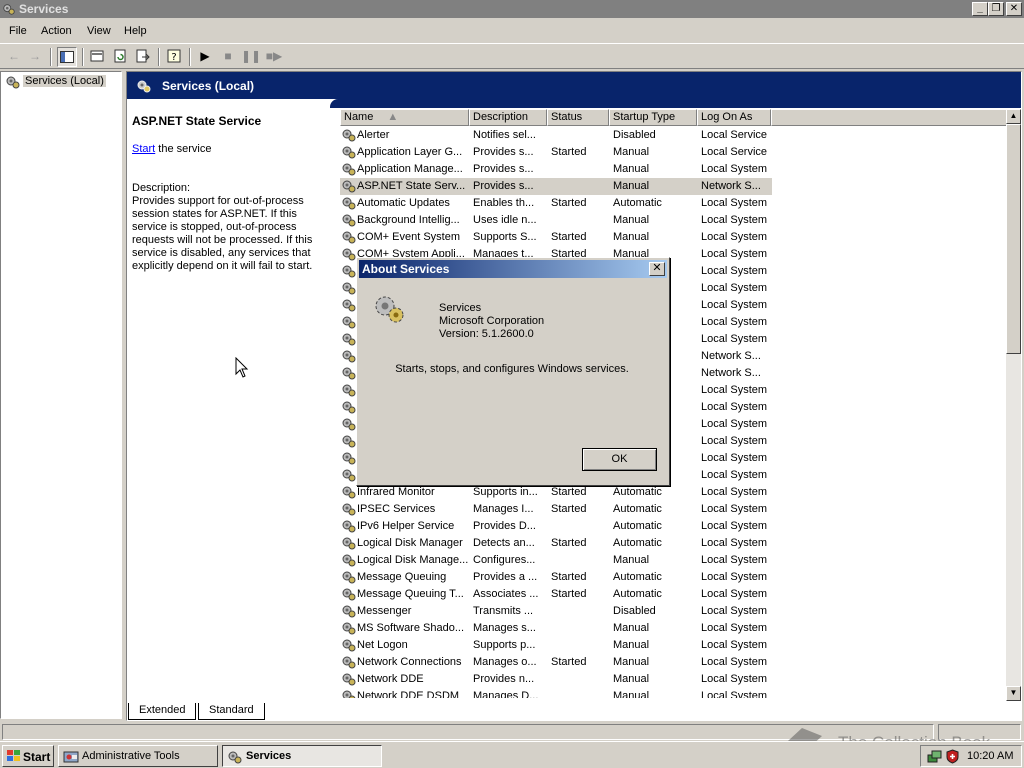  Describe the element at coordinates (162, 711) in the screenshot. I see `tab-extended: Extended` at that location.